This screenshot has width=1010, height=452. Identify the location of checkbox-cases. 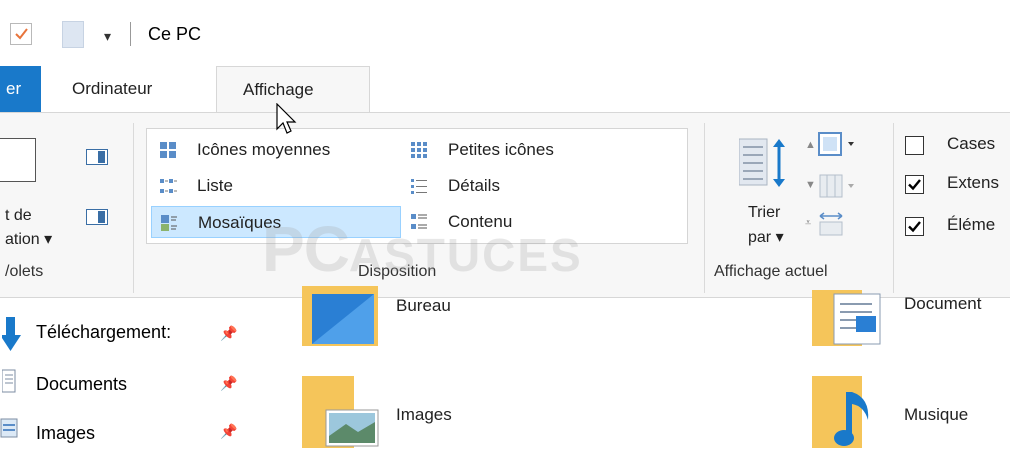
(914, 145).